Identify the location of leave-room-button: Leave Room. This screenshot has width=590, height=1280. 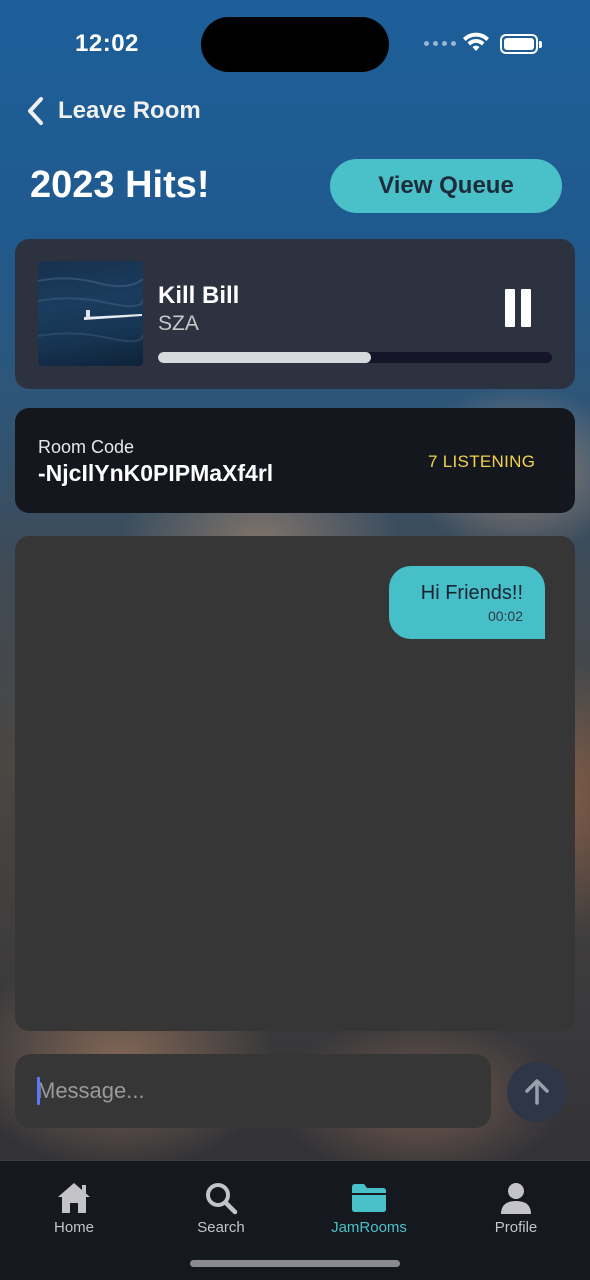
(113, 111).